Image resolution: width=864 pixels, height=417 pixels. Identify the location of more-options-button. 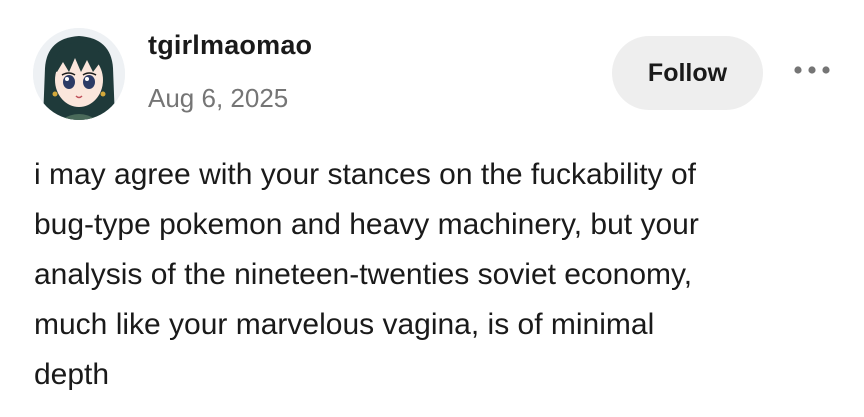
(812, 70).